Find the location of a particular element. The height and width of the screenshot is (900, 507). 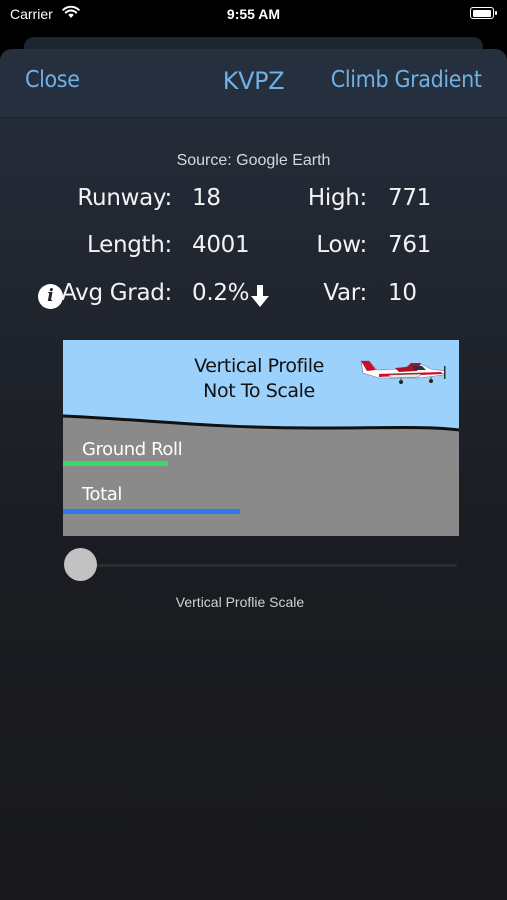

info-icon: i is located at coordinates (50, 296).